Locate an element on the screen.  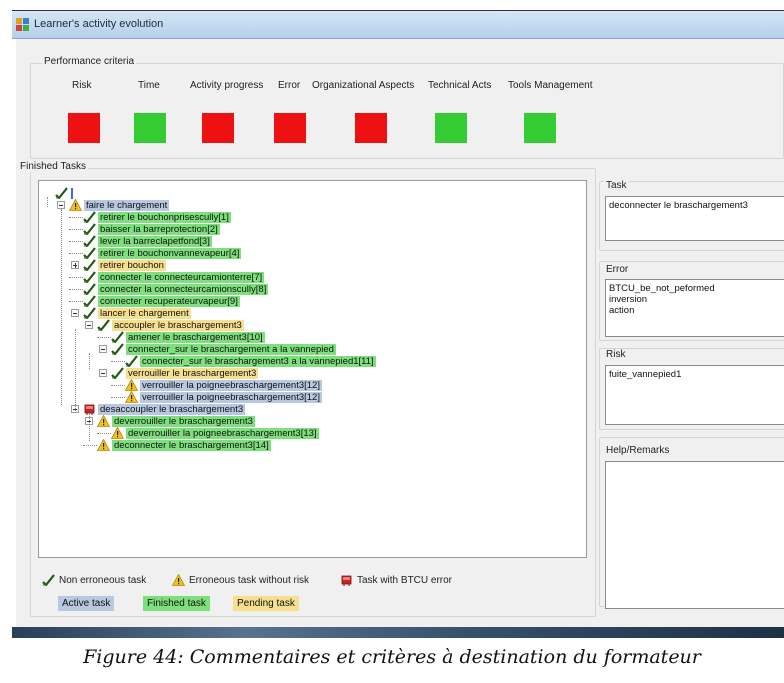
criterion-indicator-tools-management is located at coordinates (540, 128).